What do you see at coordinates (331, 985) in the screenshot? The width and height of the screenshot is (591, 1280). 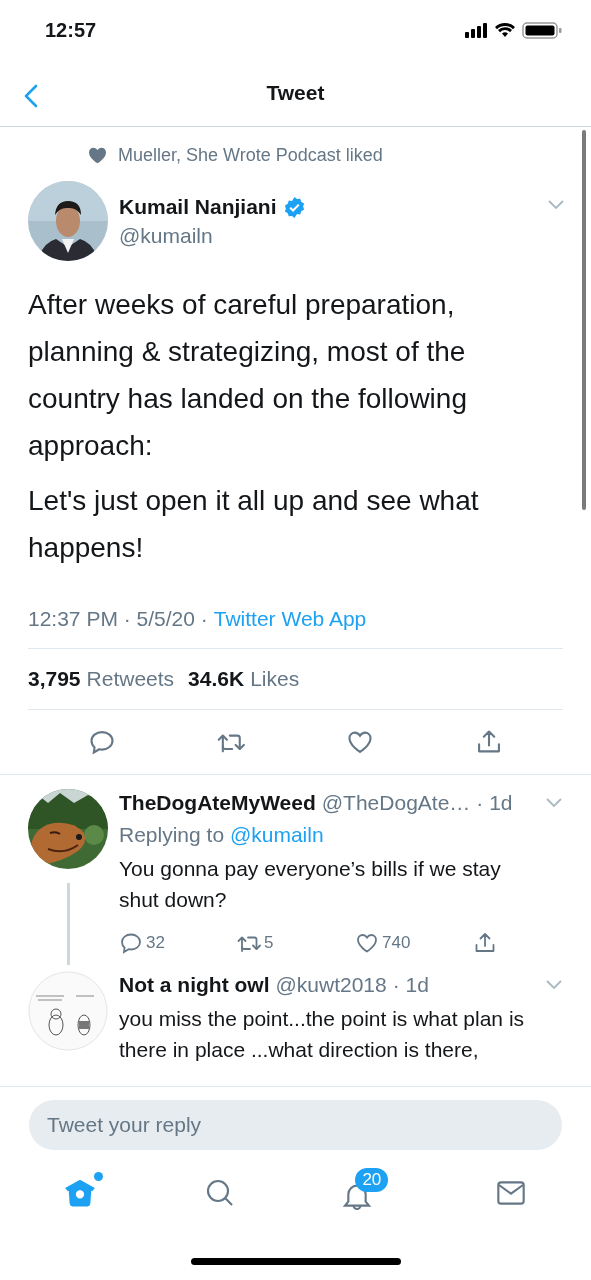 I see `reply-author-handle: @kuwt2018` at bounding box center [331, 985].